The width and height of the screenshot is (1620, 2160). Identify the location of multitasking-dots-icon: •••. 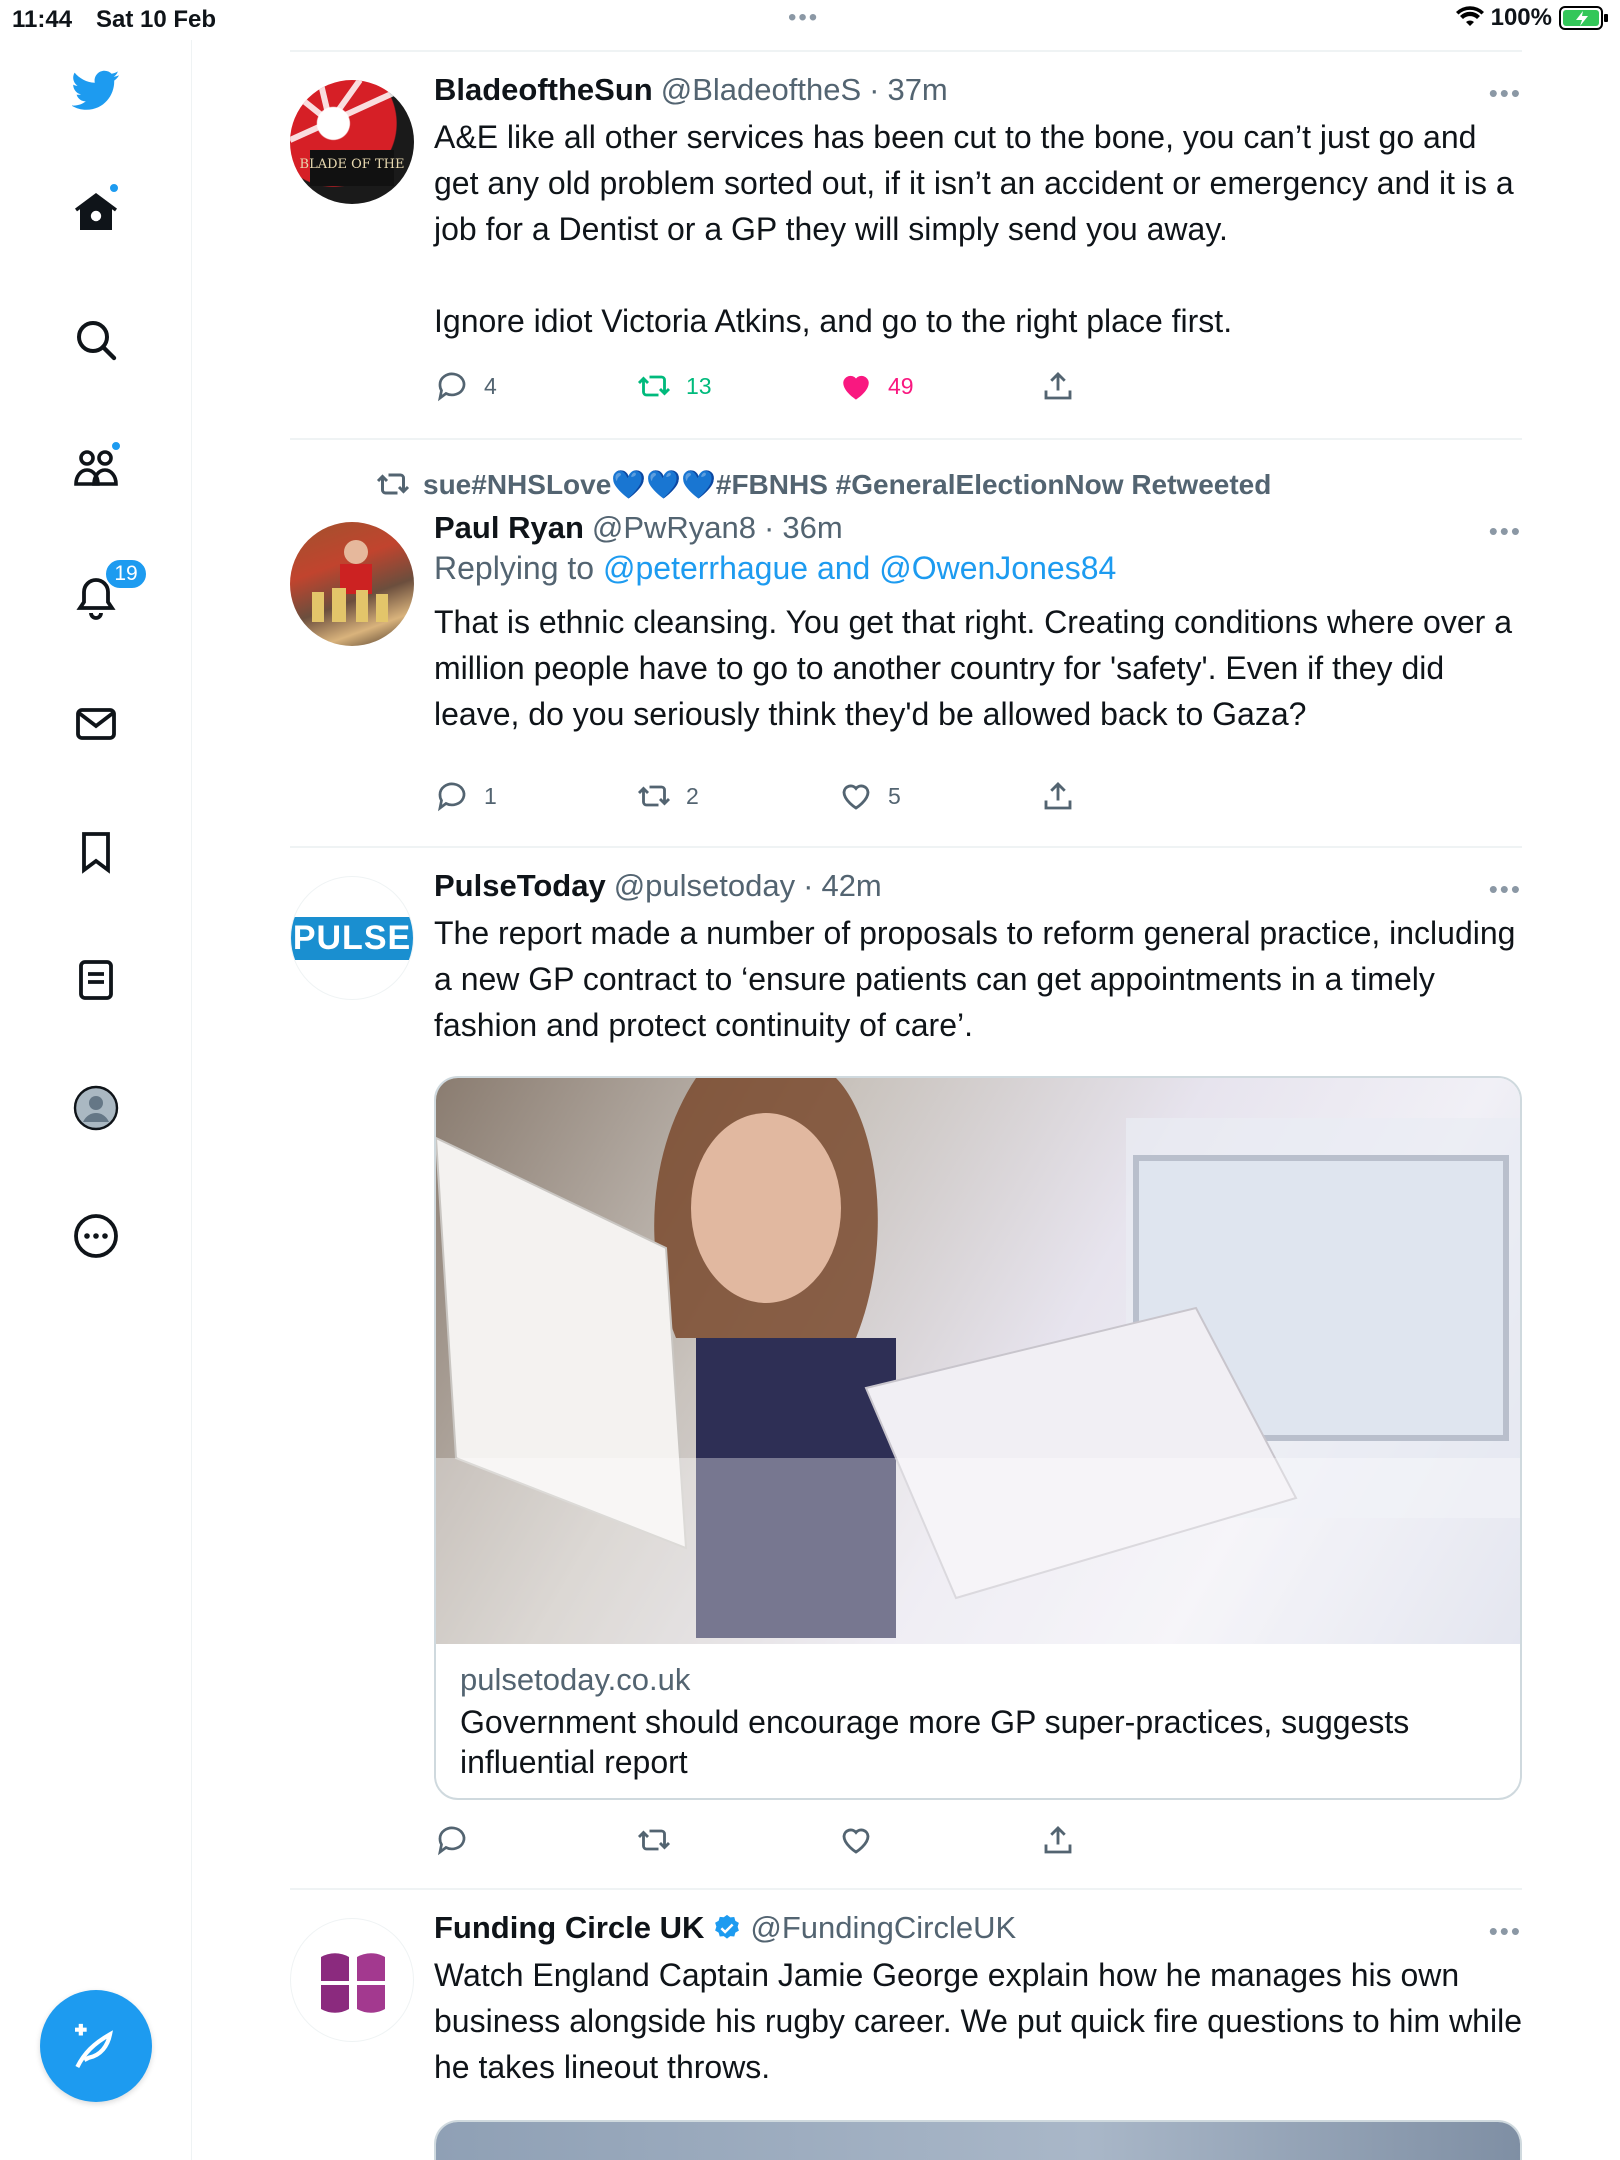
(803, 18).